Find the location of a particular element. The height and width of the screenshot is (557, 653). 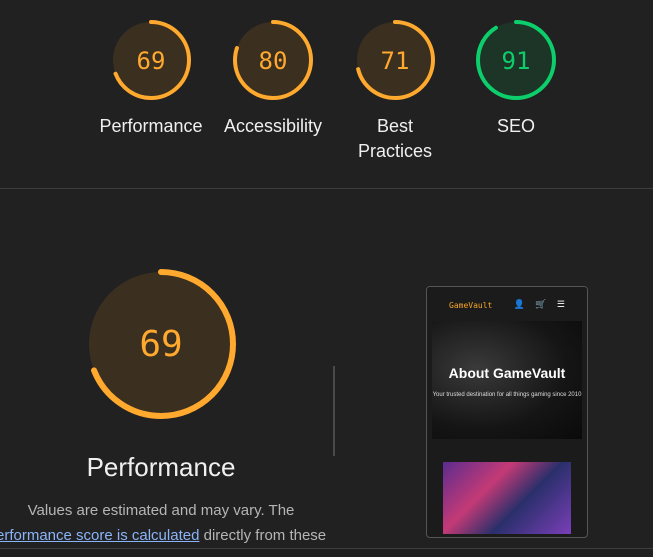

preview-hero-title: About GameVault is located at coordinates (507, 373).